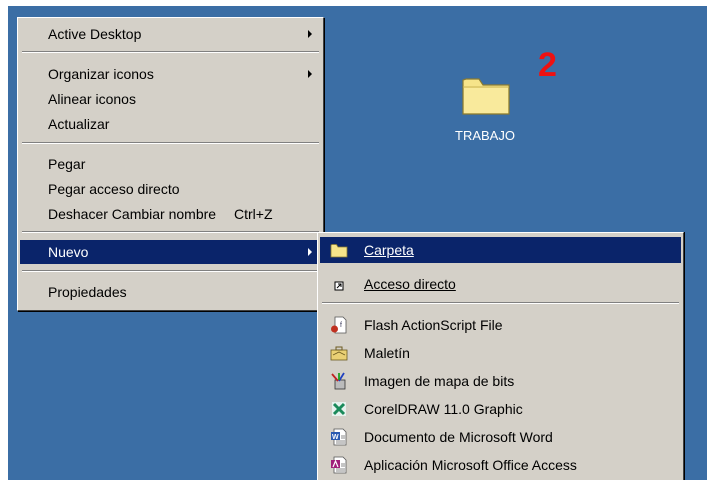  Describe the element at coordinates (387, 353) in the screenshot. I see `submenu-item-label: Maletín` at that location.